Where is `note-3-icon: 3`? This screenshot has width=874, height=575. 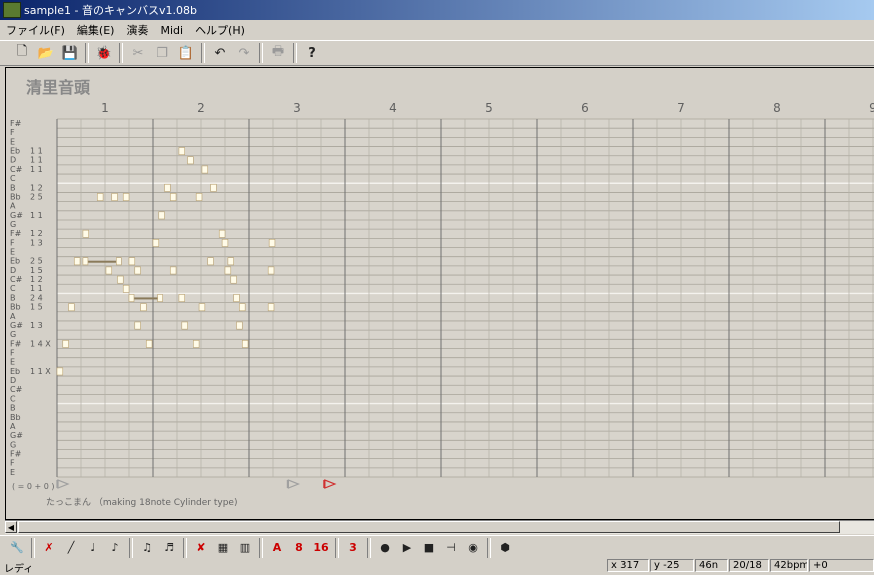
note-3-icon: 3 is located at coordinates (353, 548).